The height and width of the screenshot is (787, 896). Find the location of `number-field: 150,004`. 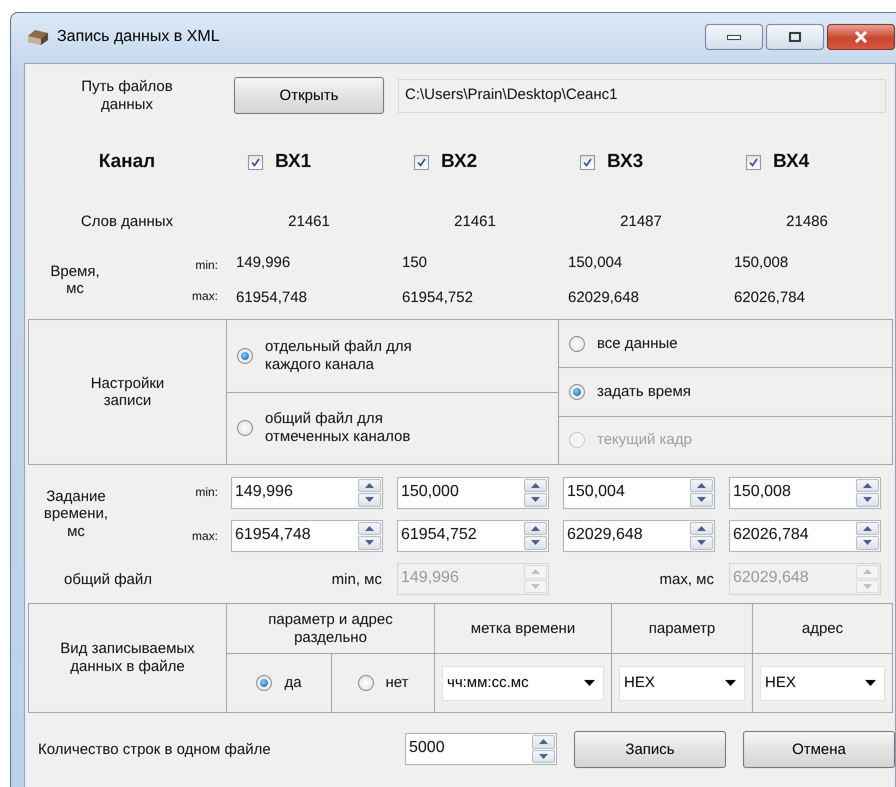

number-field: 150,004 is located at coordinates (639, 492).